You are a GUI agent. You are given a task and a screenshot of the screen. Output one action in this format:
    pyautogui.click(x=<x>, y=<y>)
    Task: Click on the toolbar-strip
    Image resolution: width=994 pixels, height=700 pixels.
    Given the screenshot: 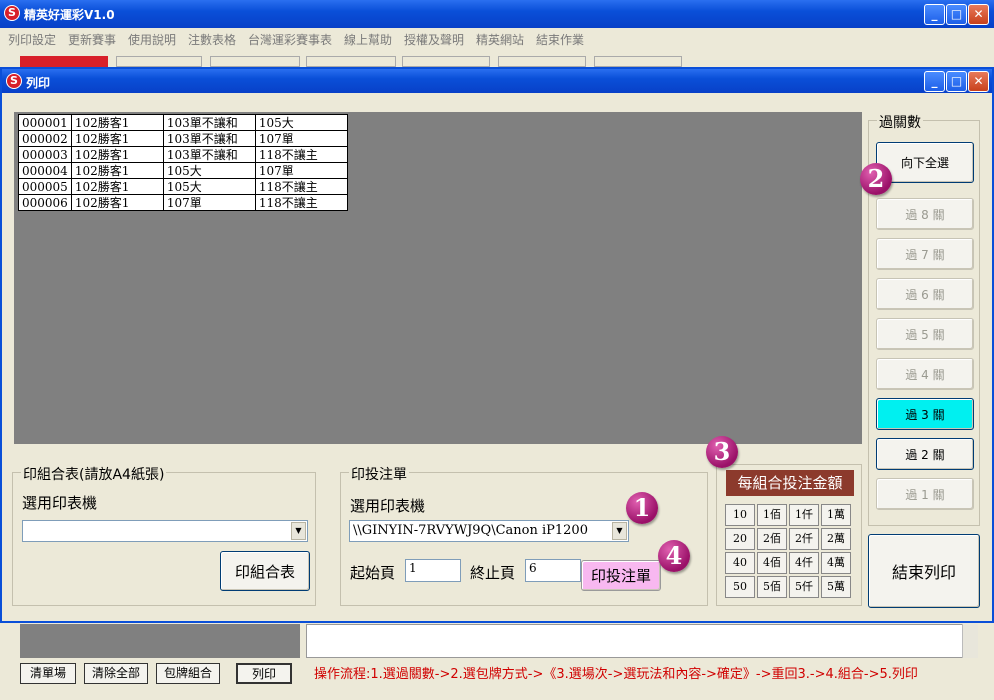 What is the action you would take?
    pyautogui.click(x=497, y=57)
    